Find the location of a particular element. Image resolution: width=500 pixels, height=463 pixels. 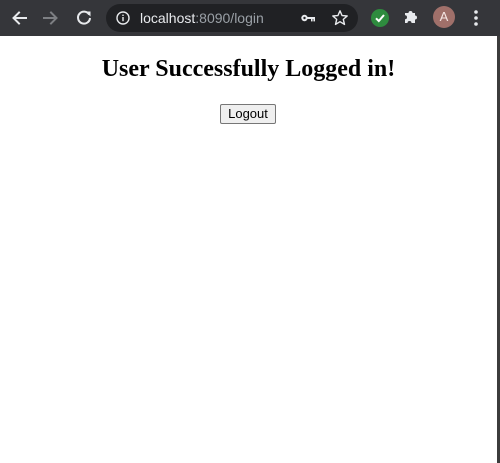

profile-avatar: A is located at coordinates (444, 17).